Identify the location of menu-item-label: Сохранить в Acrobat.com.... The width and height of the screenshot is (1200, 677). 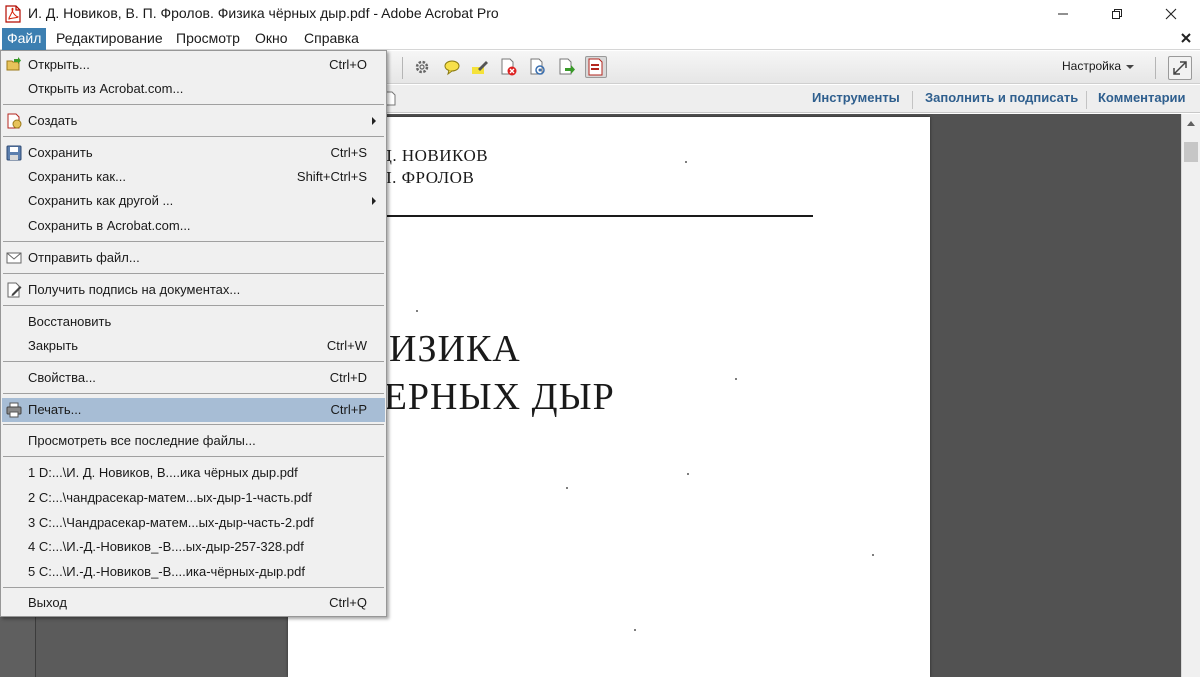
(109, 225).